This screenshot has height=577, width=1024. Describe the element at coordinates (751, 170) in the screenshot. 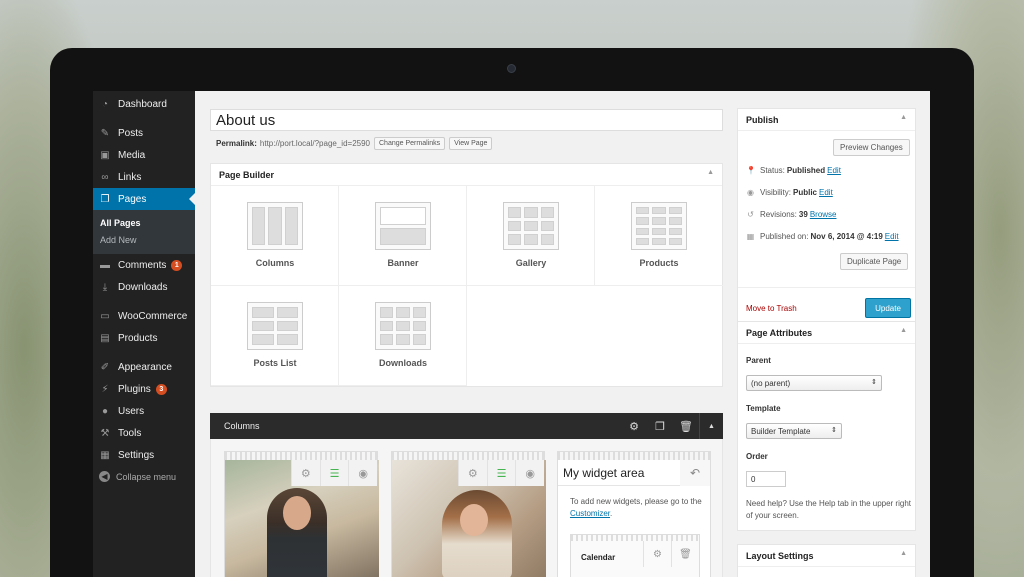

I see `pin-icon: 📍` at that location.